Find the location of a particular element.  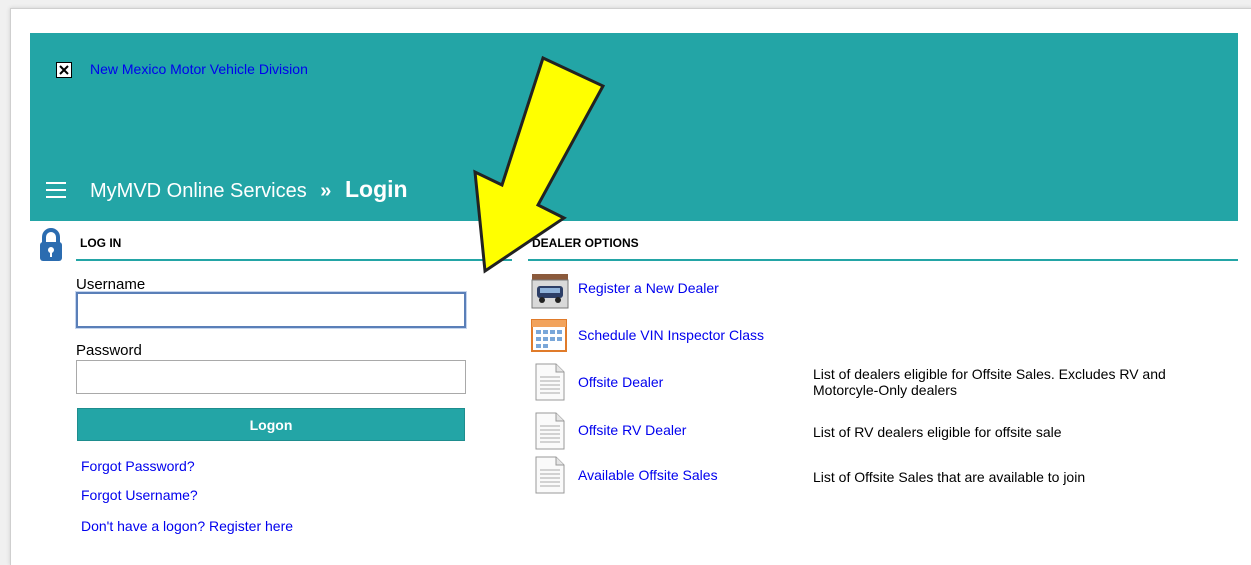

calendar-icon is located at coordinates (549, 335).